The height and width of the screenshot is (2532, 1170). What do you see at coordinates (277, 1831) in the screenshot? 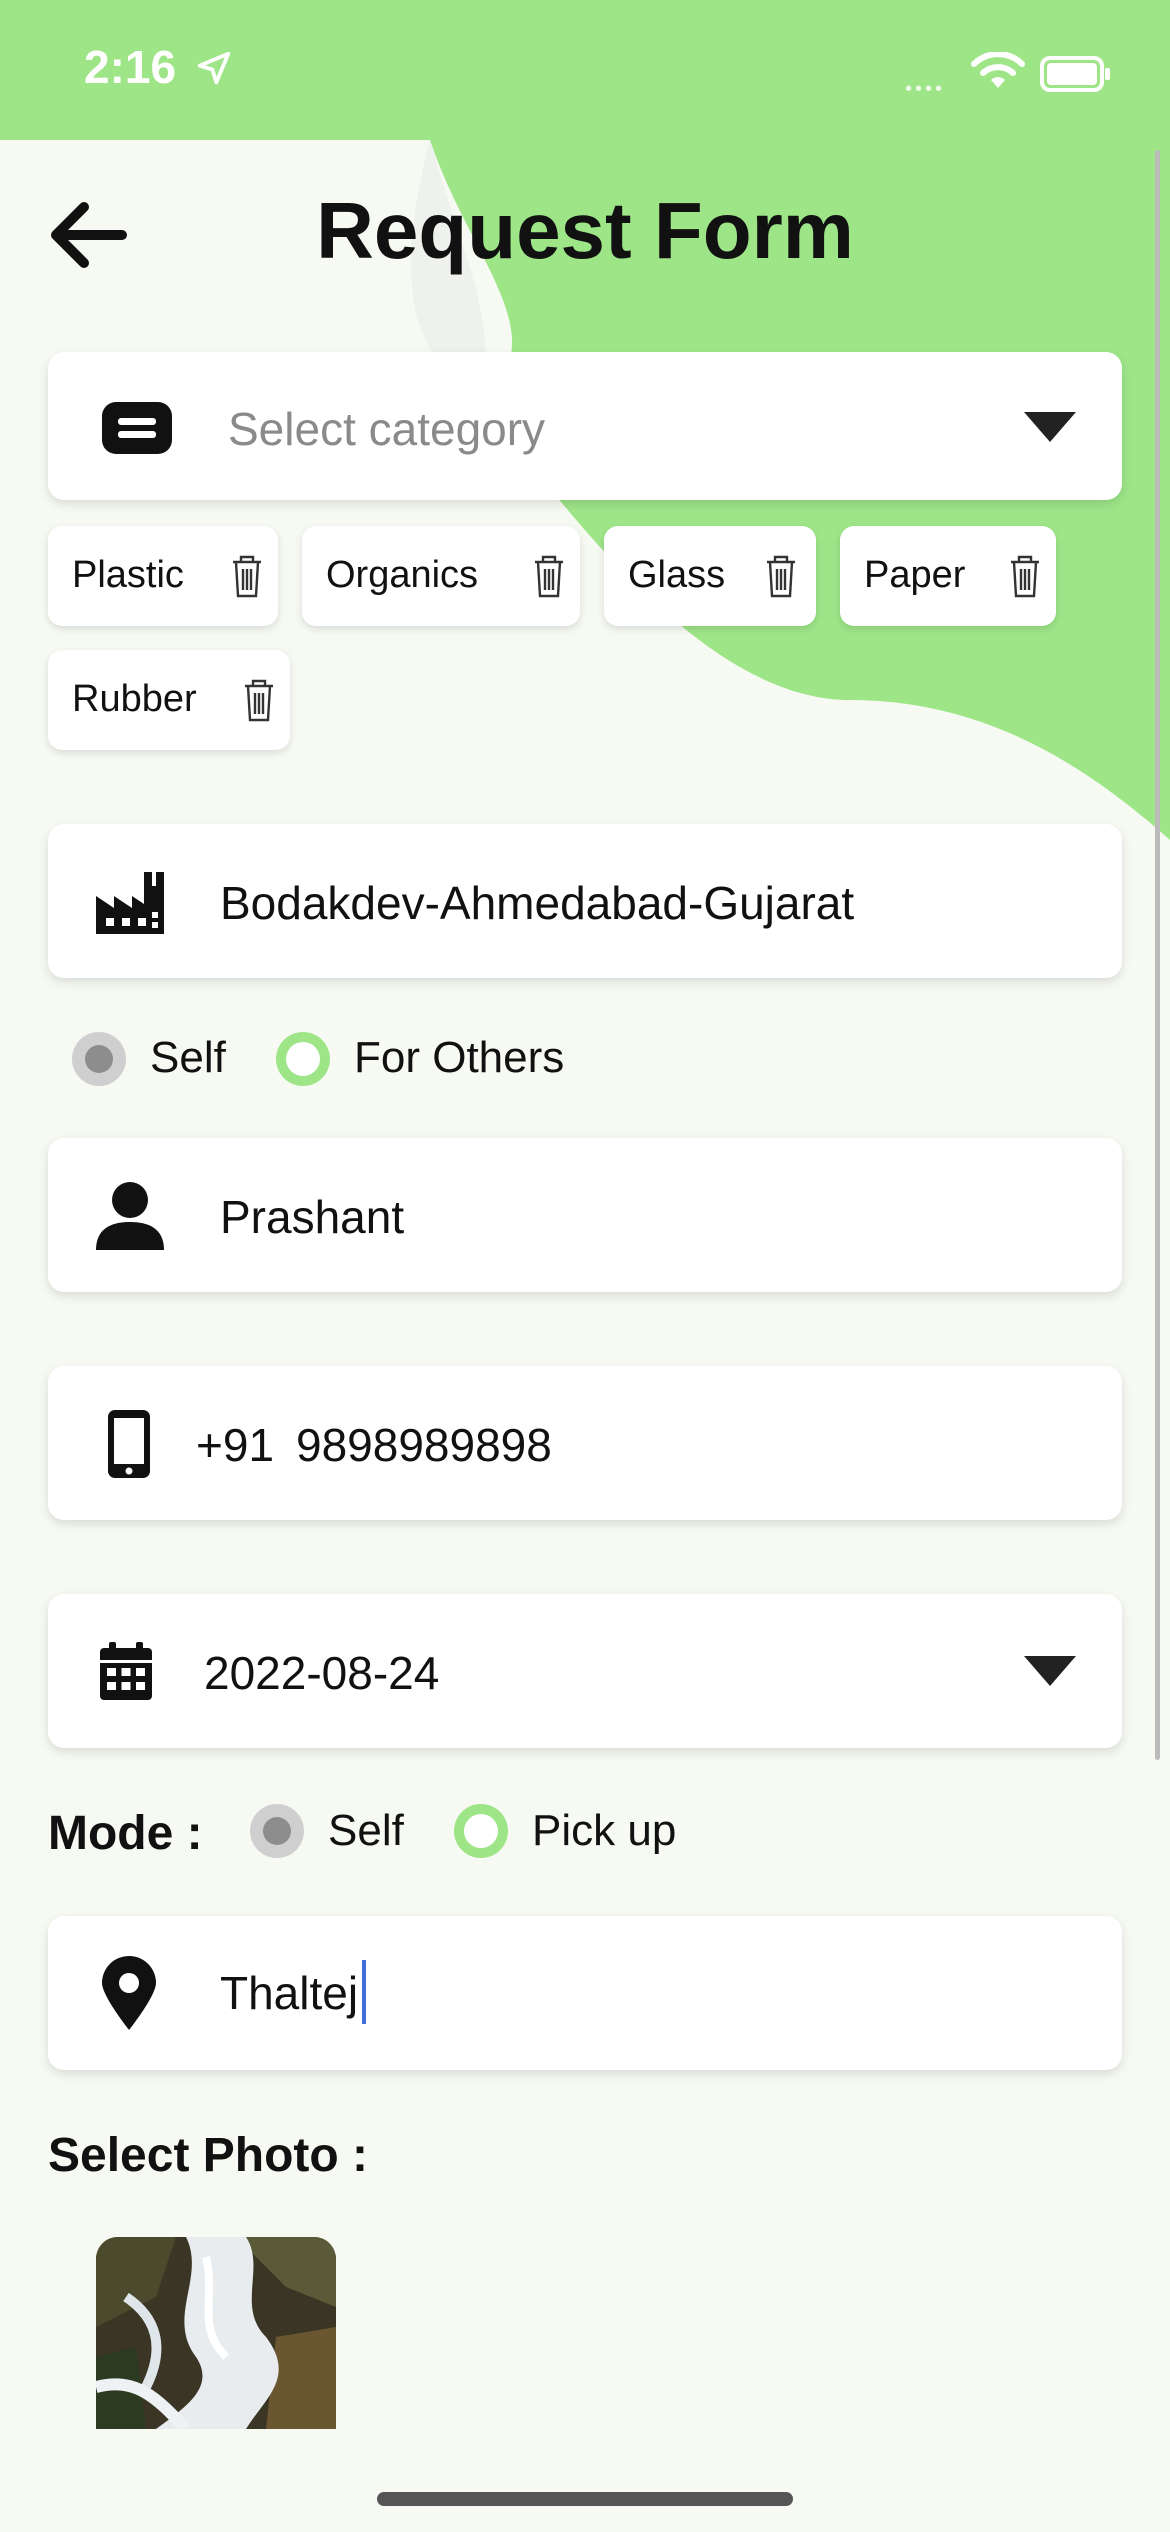
I see `mode-radio-self` at bounding box center [277, 1831].